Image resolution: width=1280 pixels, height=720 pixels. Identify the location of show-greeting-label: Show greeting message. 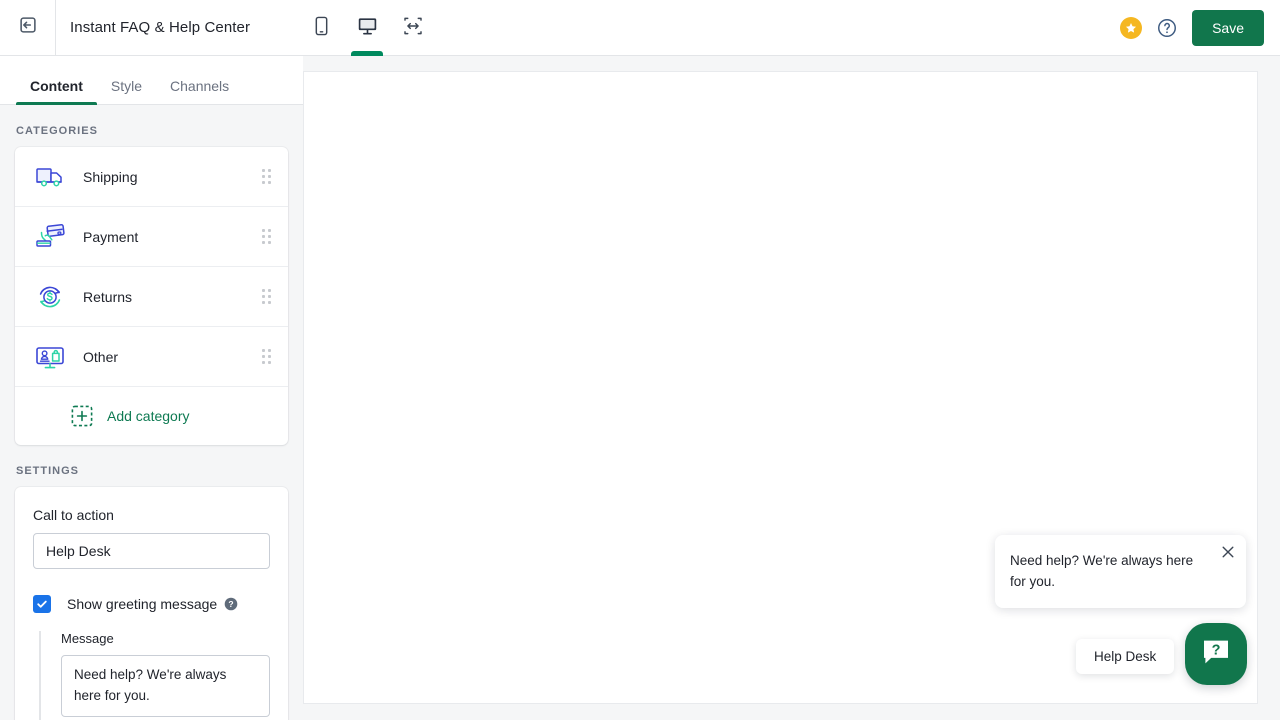
(142, 604).